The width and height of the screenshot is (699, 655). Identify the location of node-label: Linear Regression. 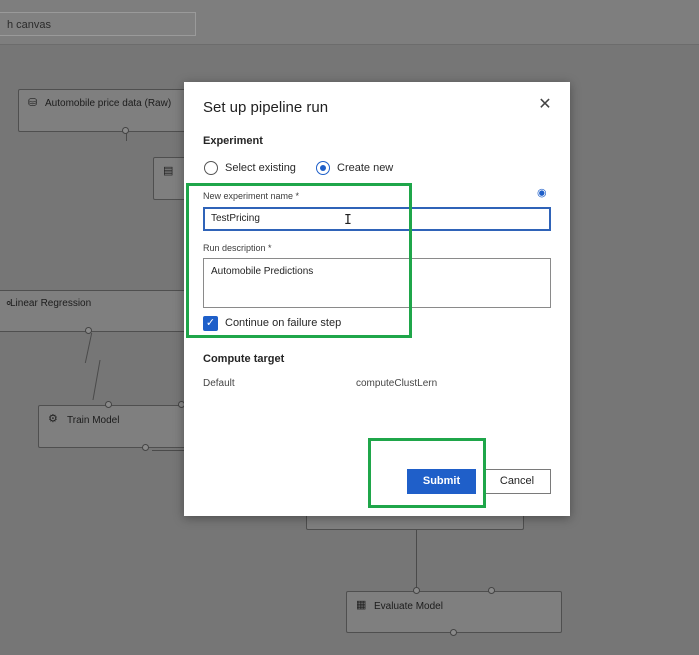
(51, 303).